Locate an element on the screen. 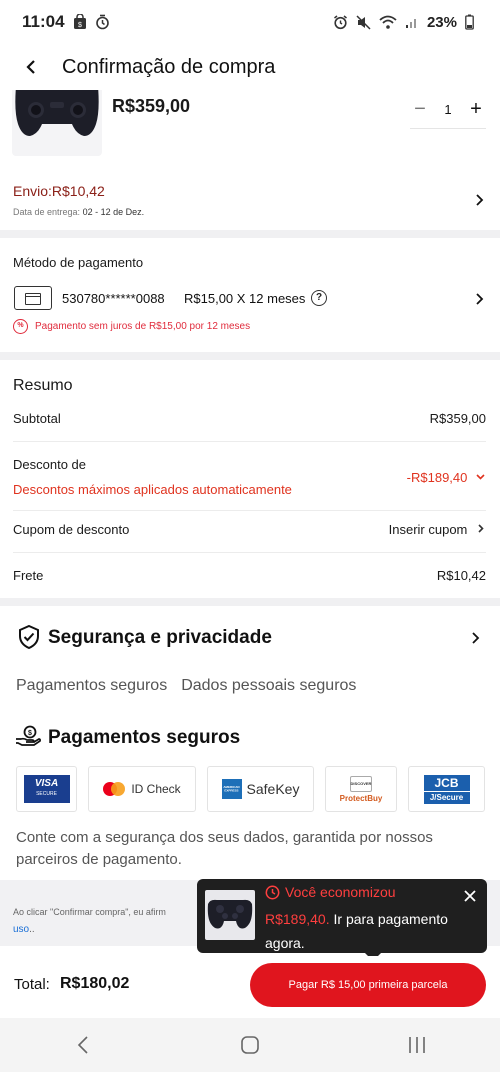 The width and height of the screenshot is (500, 1072). total-value: R$180,02 is located at coordinates (95, 983).